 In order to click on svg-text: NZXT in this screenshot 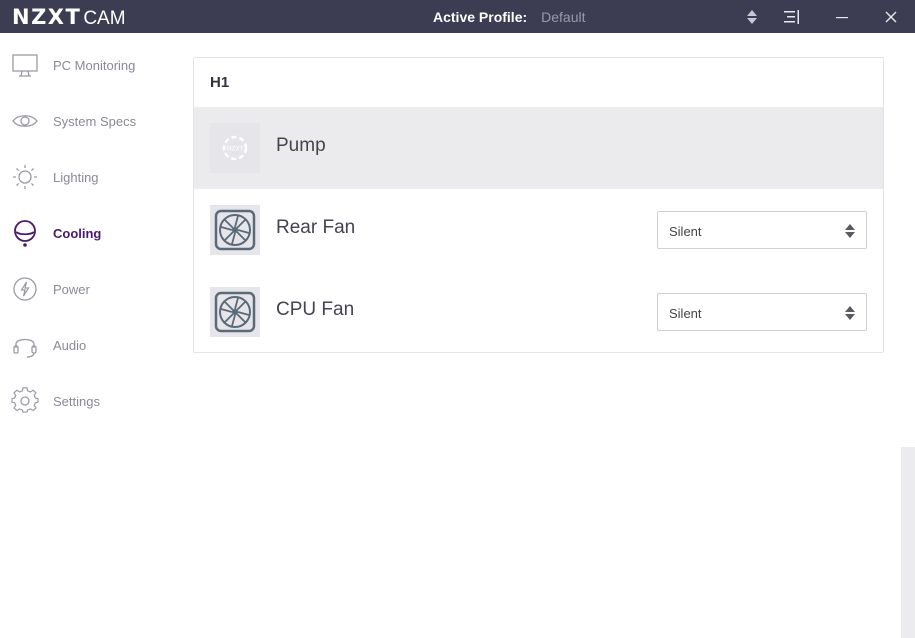, I will do `click(235, 149)`.